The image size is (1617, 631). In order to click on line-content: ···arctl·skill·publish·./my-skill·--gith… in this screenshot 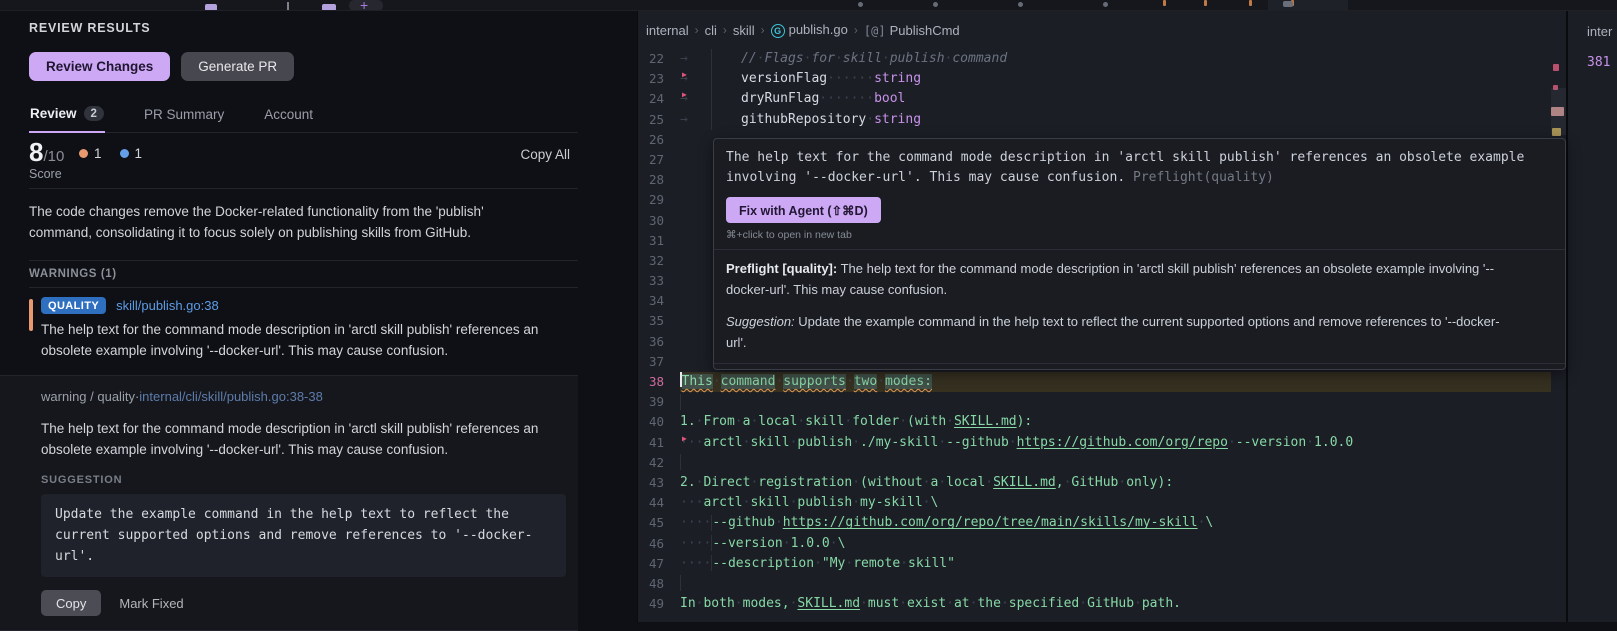, I will do `click(1017, 442)`.